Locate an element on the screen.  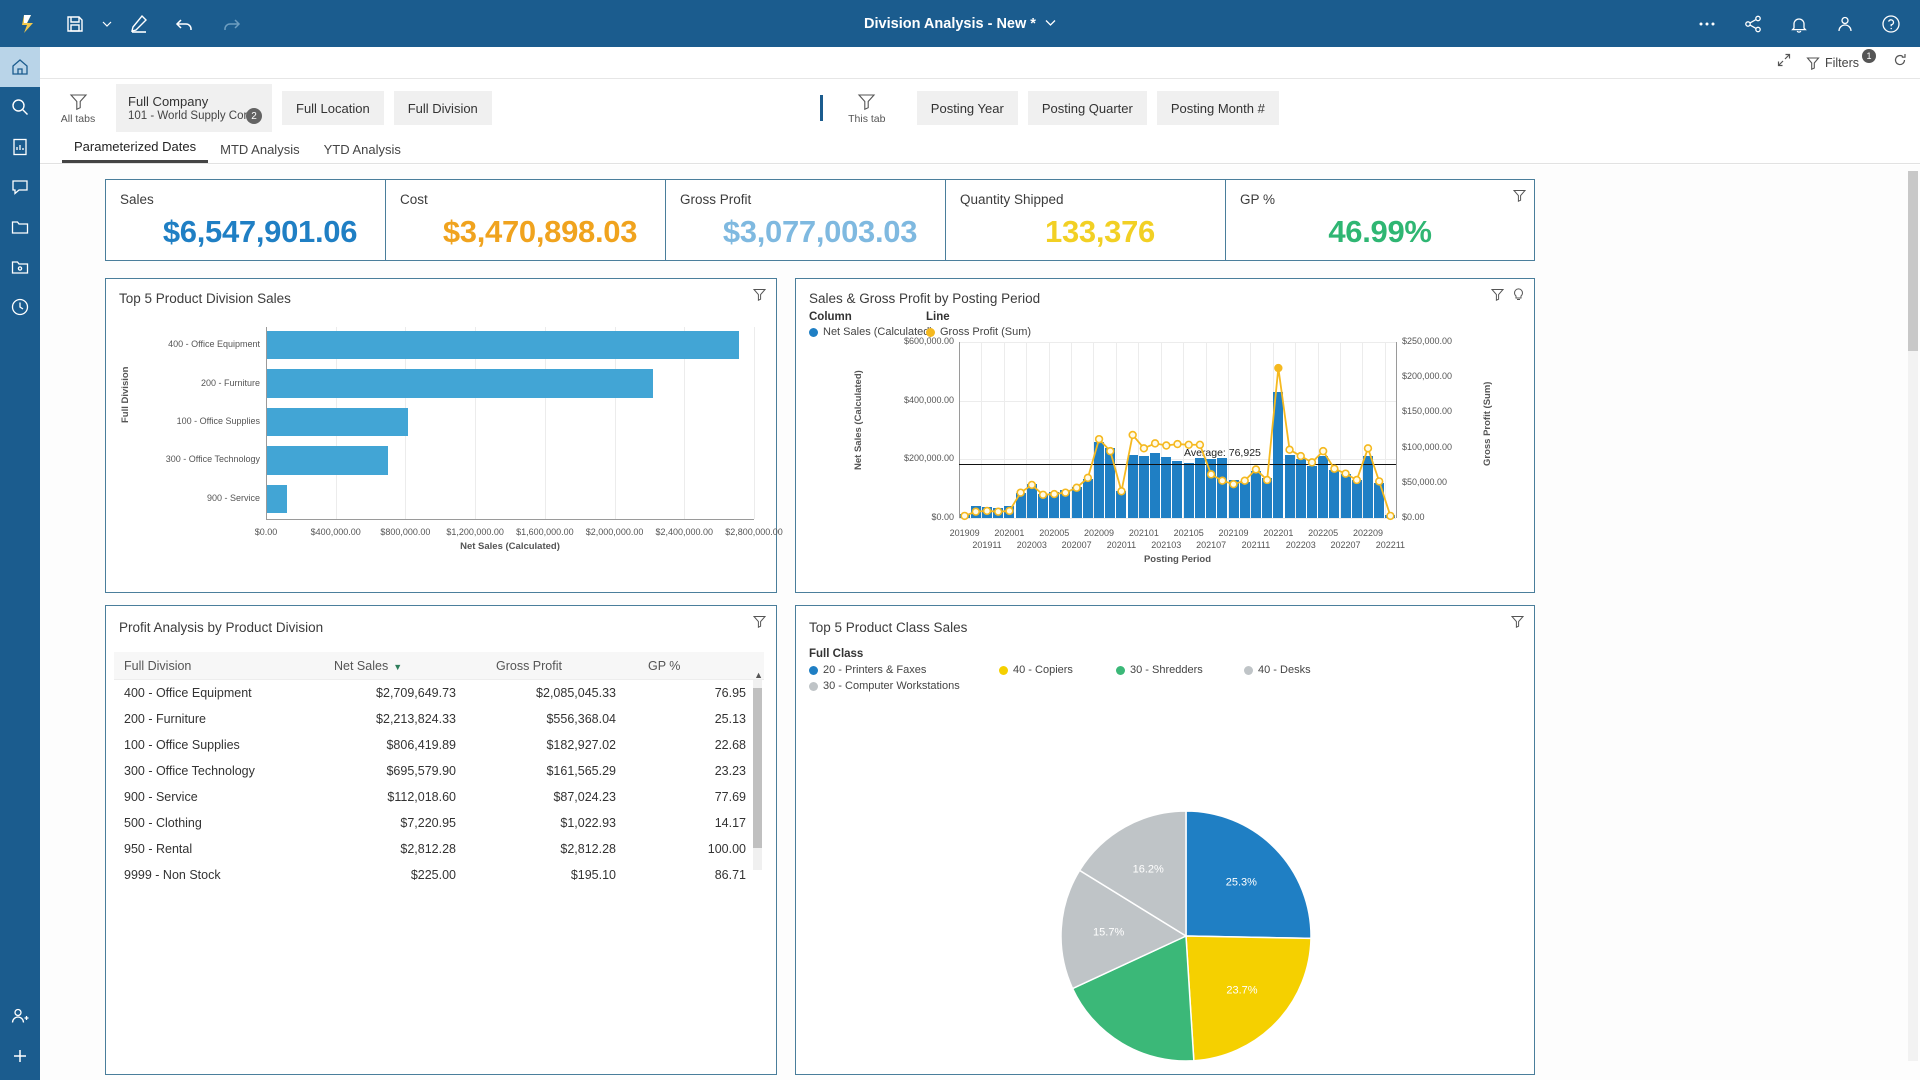
filter-chip-full-location: Full Location is located at coordinates (333, 108).